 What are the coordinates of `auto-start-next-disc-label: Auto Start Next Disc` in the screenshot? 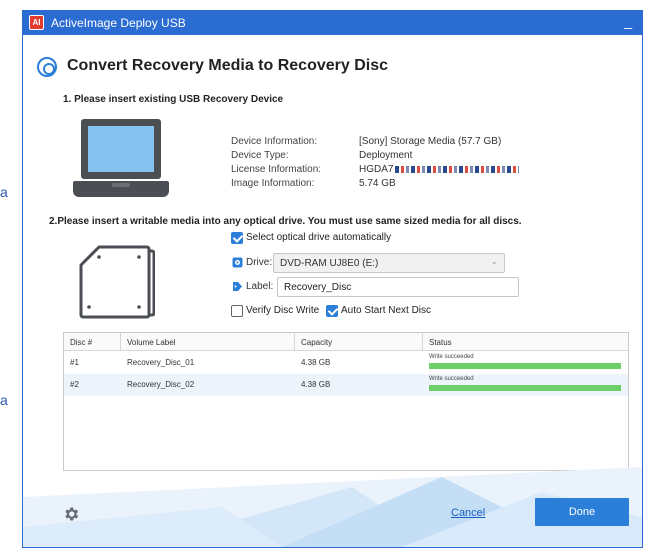 It's located at (386, 310).